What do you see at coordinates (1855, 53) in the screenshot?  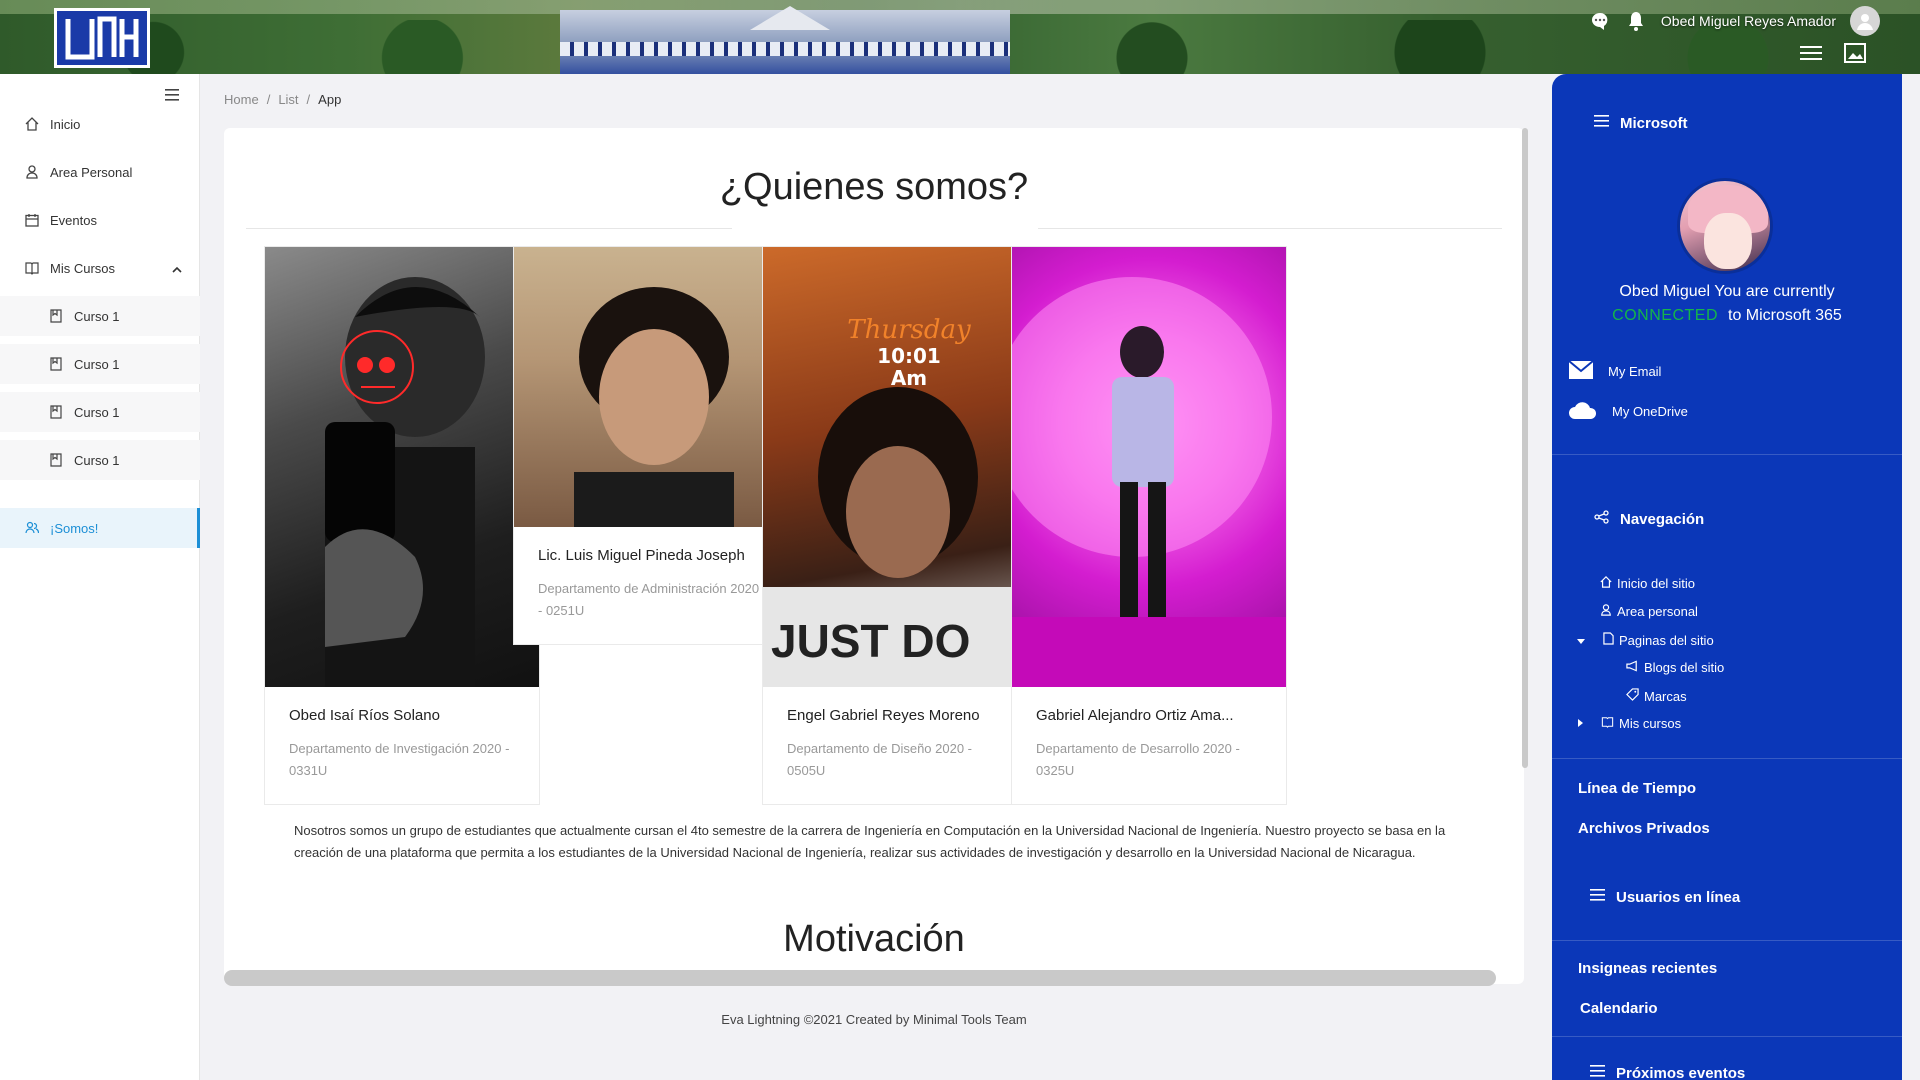 I see `image-icon` at bounding box center [1855, 53].